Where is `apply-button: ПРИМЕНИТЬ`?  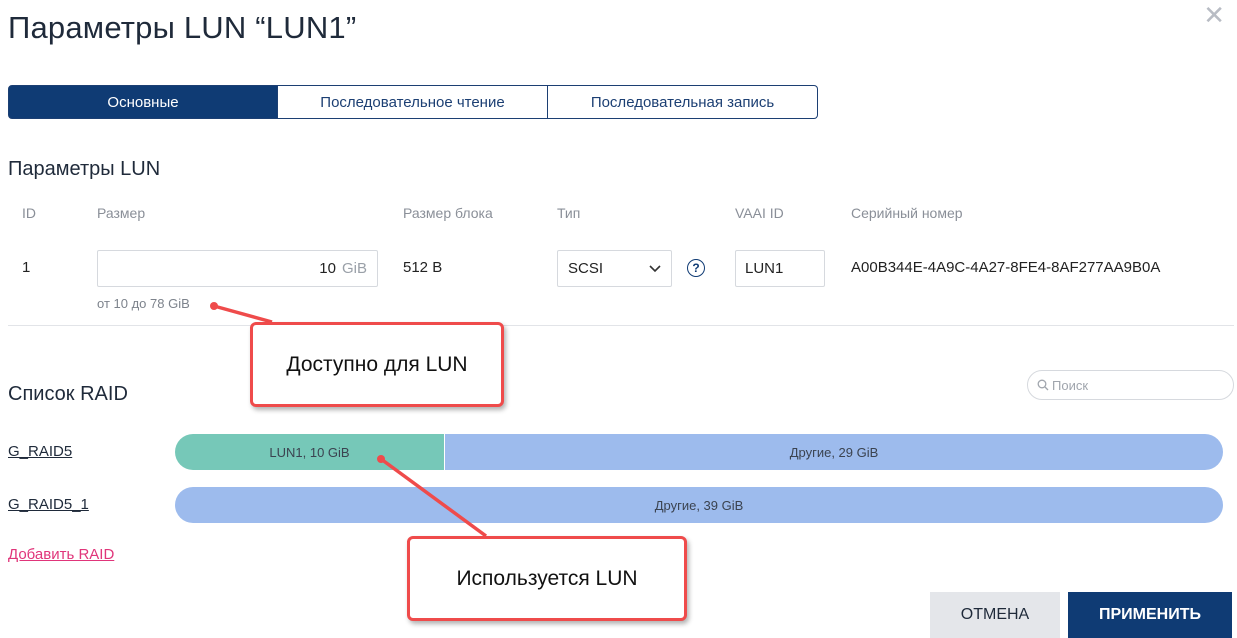
apply-button: ПРИМЕНИТЬ is located at coordinates (1150, 615).